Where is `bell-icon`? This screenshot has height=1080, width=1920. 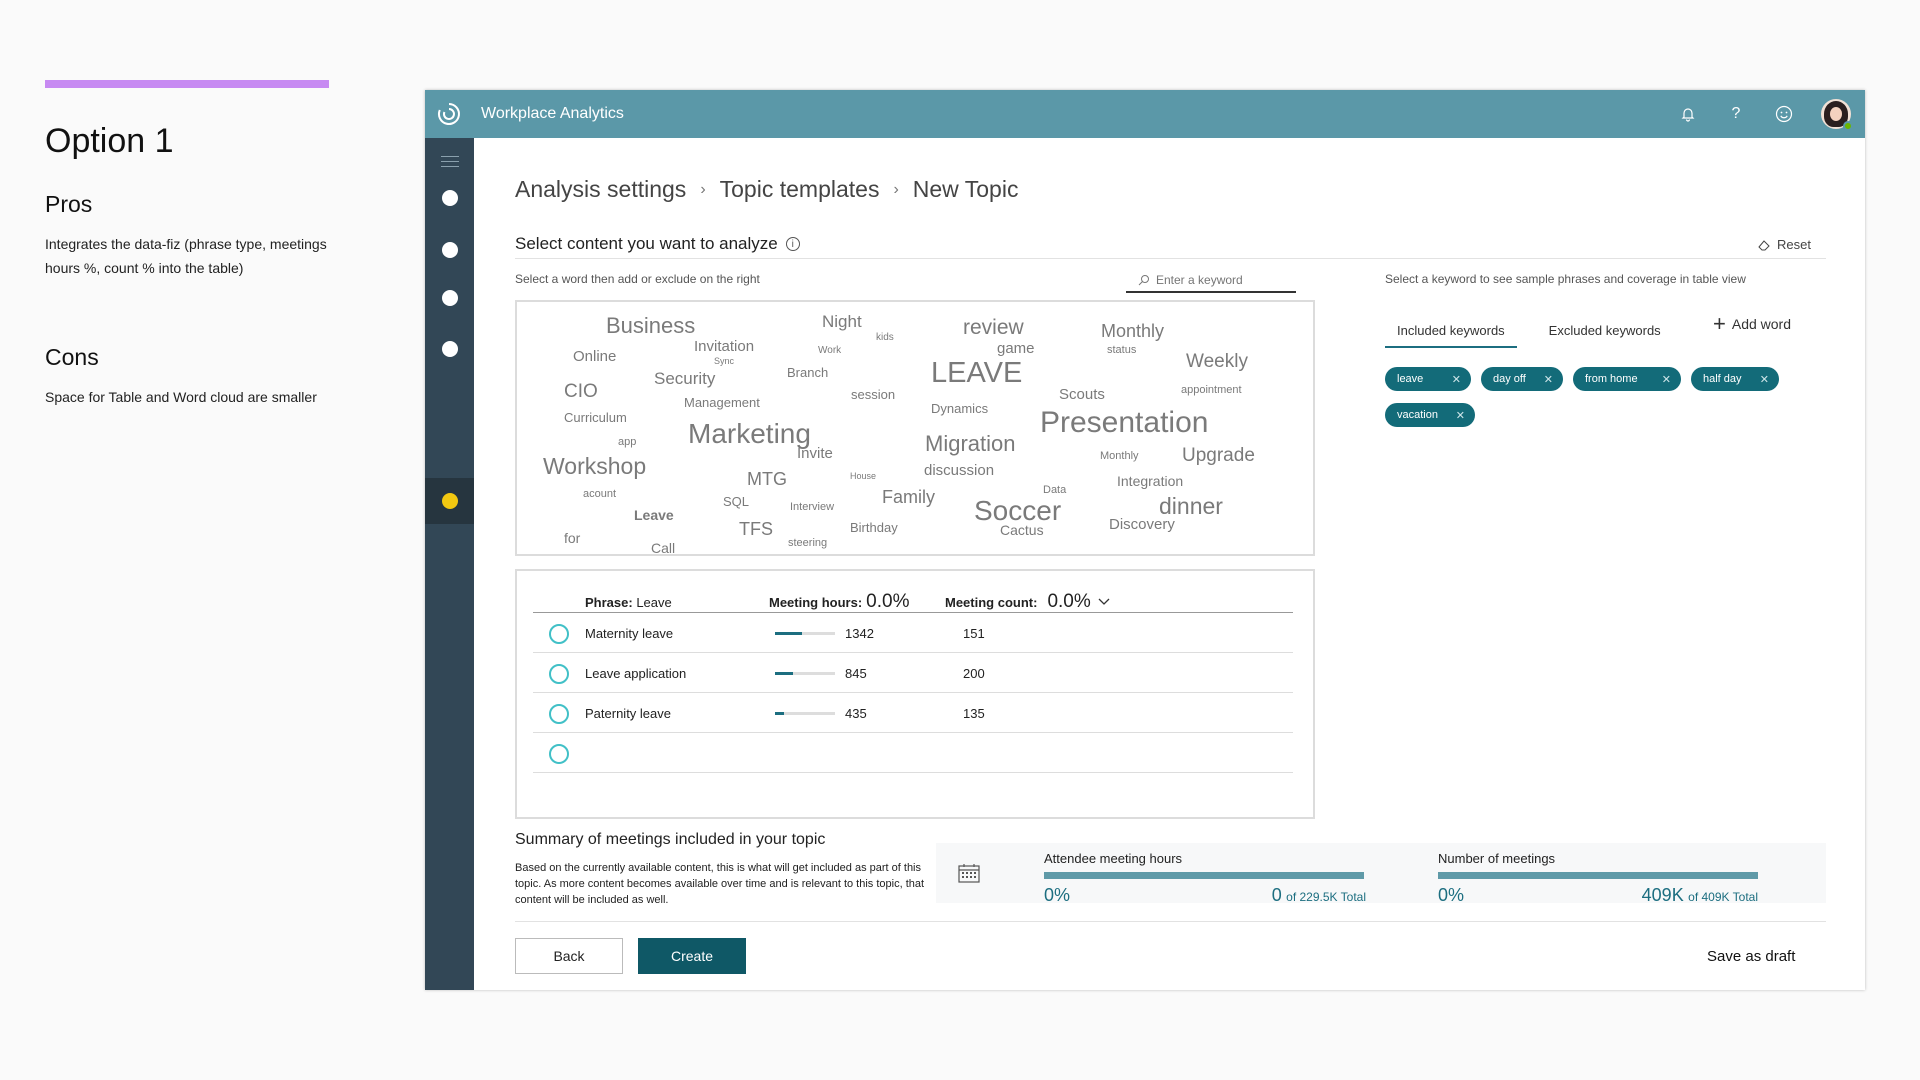 bell-icon is located at coordinates (1688, 114).